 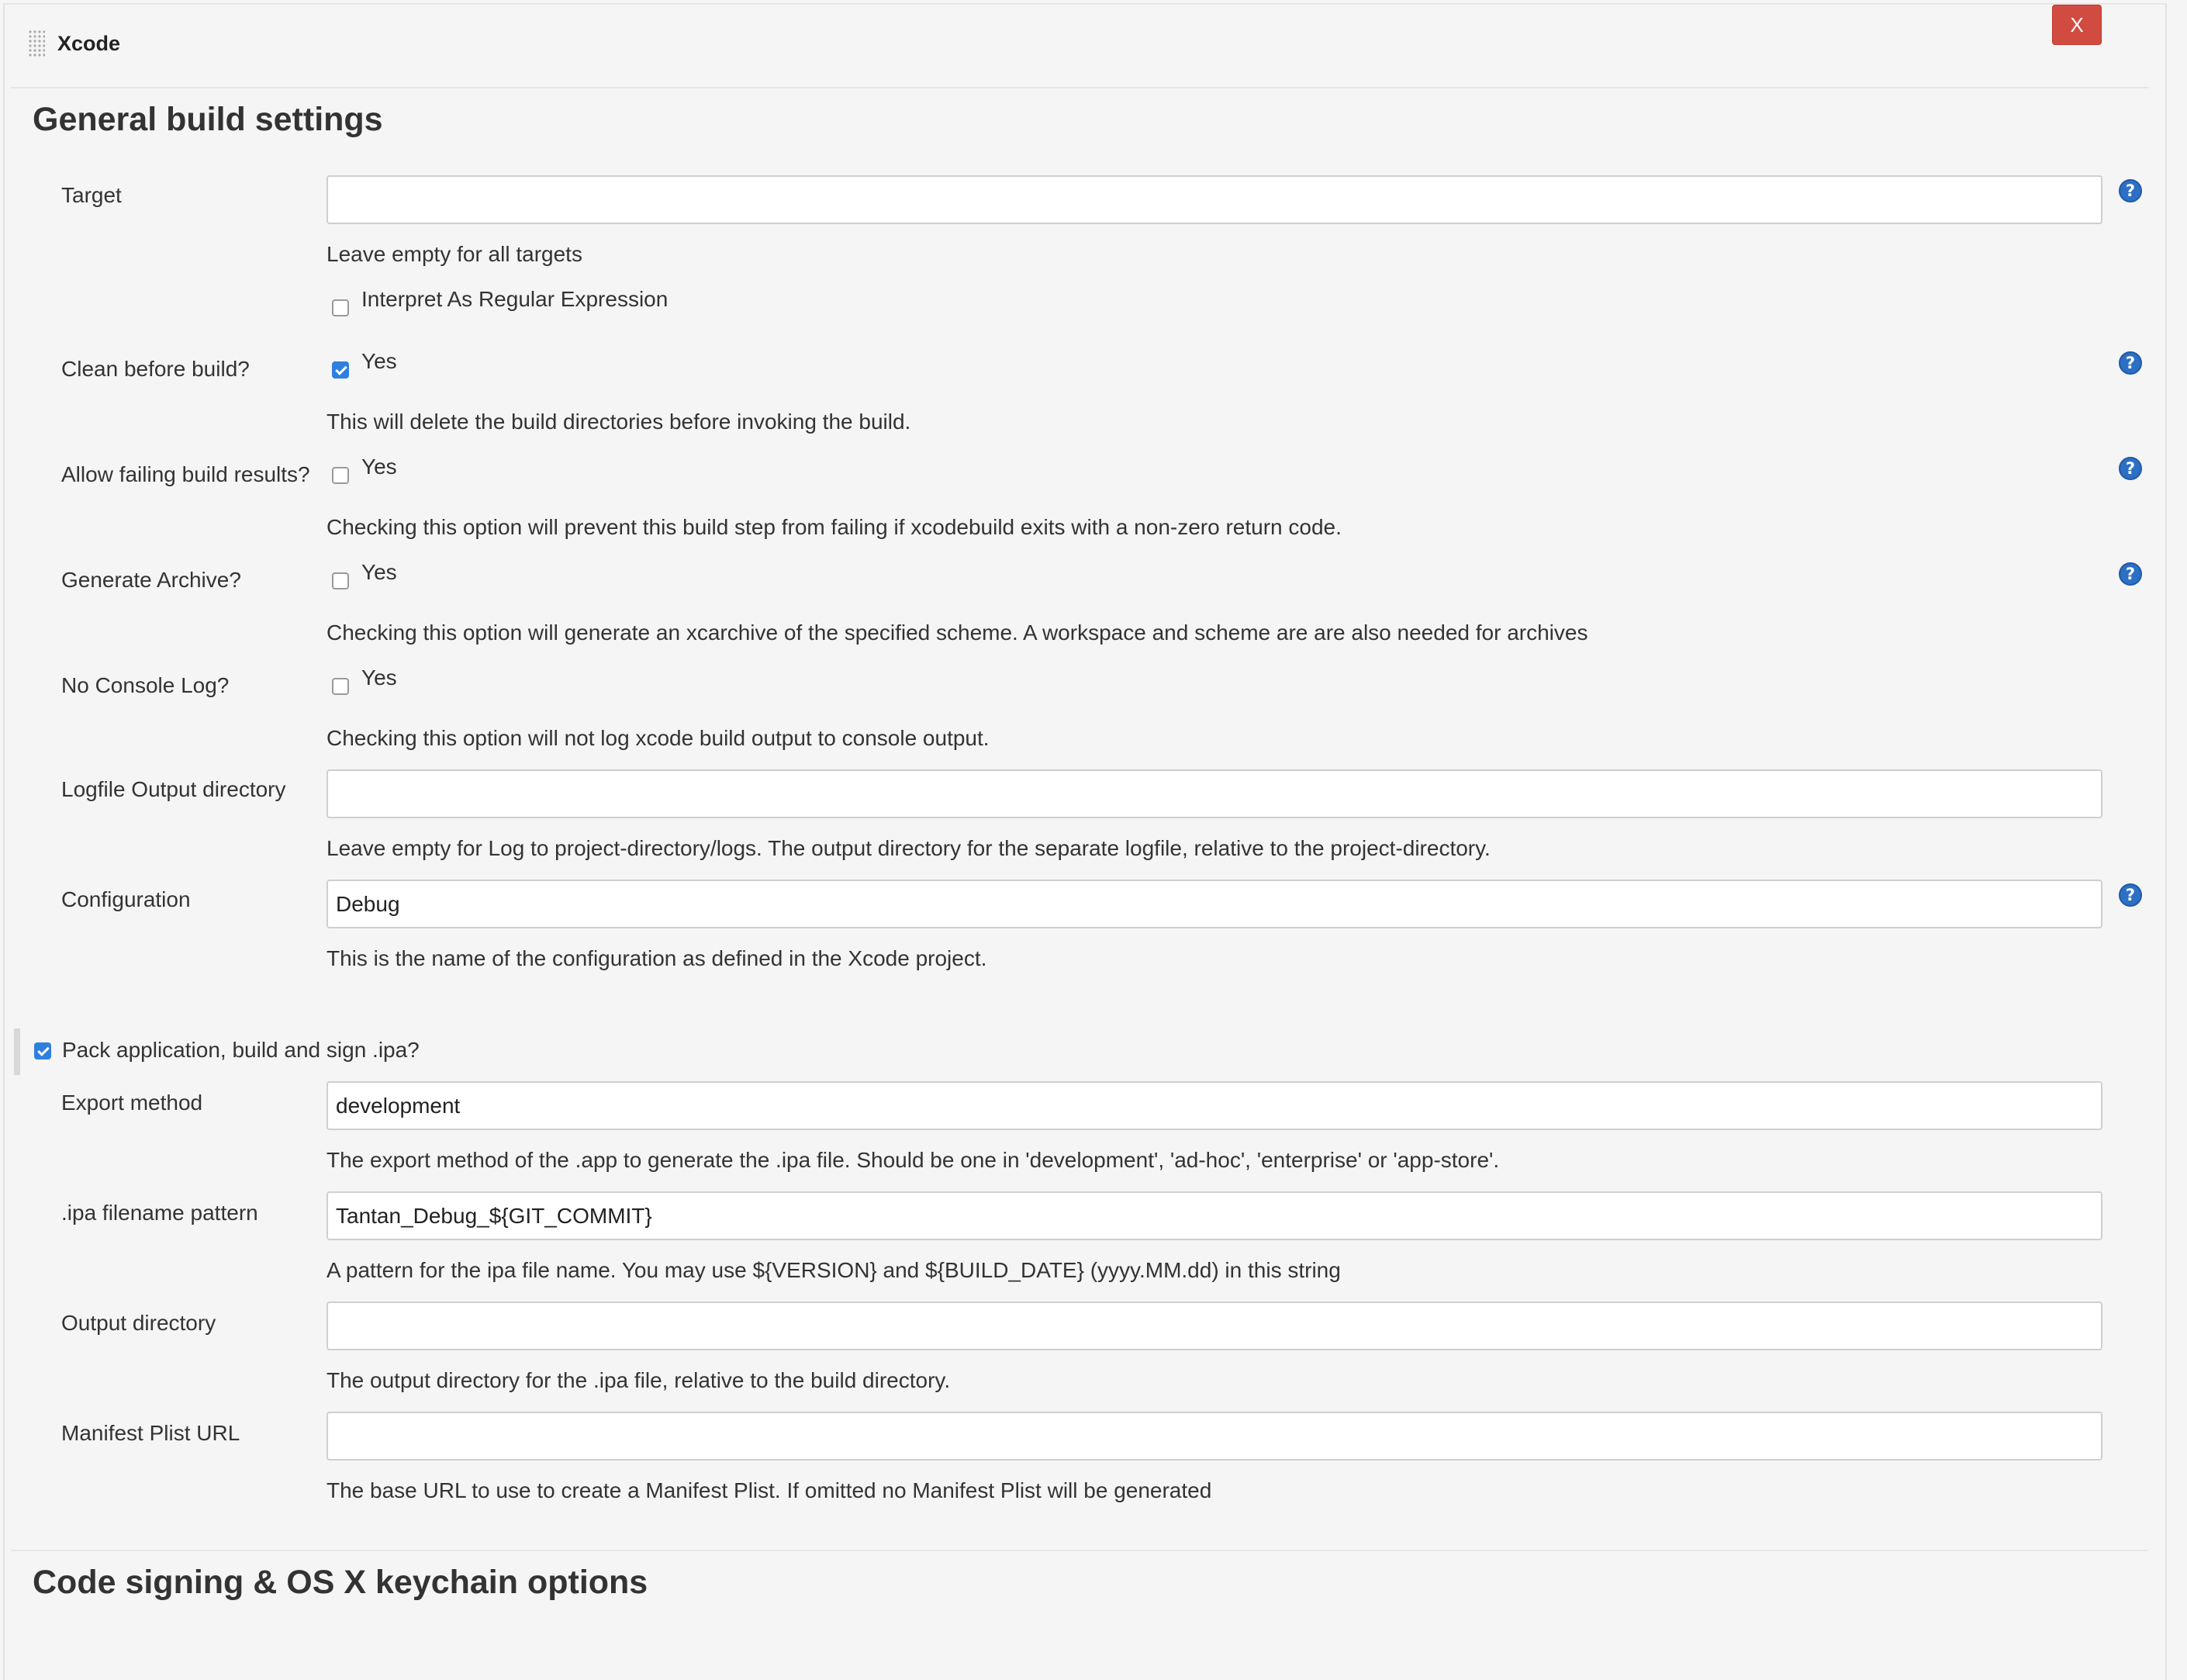 What do you see at coordinates (138, 1323) in the screenshot?
I see `output-dir-label: Output directory` at bounding box center [138, 1323].